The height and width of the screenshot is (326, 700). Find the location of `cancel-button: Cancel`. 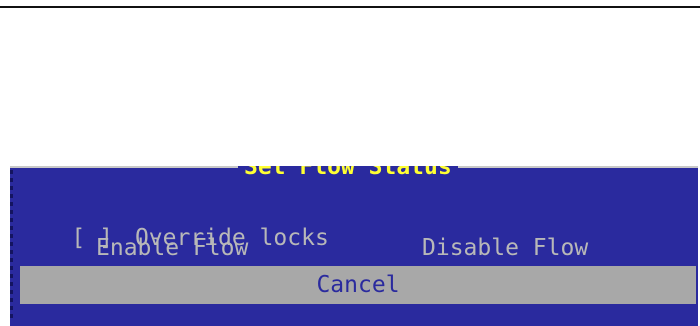

cancel-button: Cancel is located at coordinates (358, 285).